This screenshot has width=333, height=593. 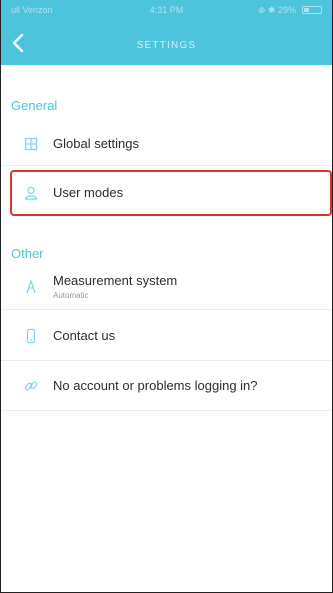 I want to click on status-bar: ull Verizon 4:31 PM ⊕ ✱ 29%, so click(x=166, y=11).